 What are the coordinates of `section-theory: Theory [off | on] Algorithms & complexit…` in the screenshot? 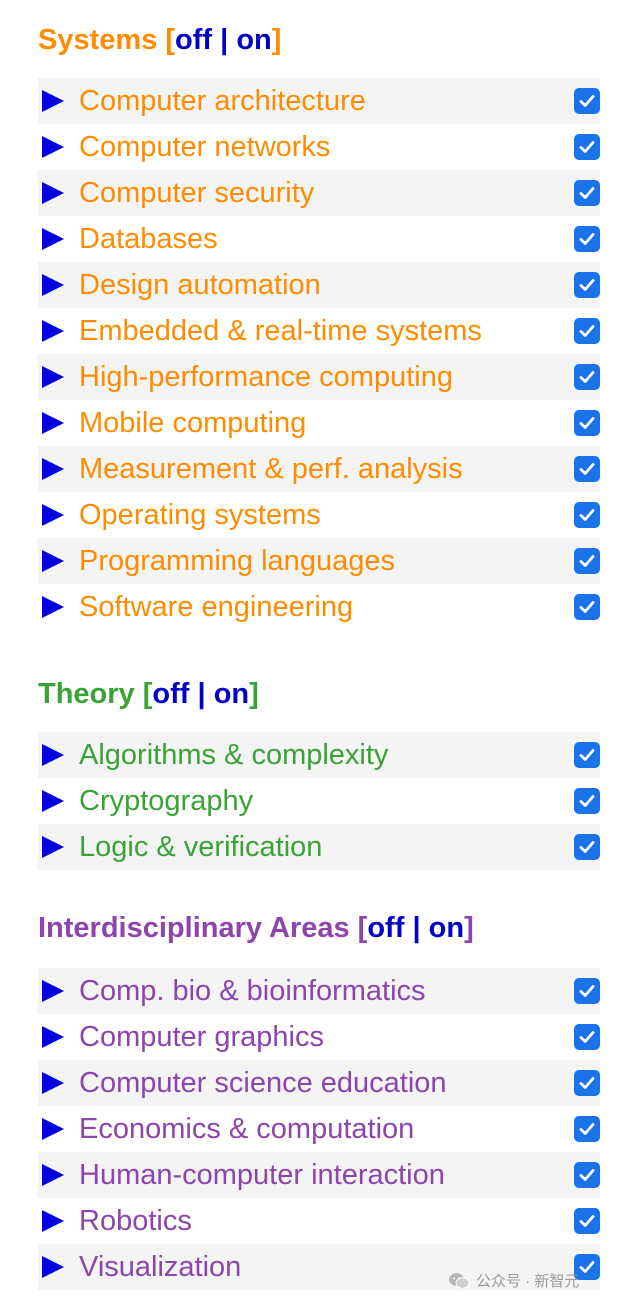 It's located at (331, 773).